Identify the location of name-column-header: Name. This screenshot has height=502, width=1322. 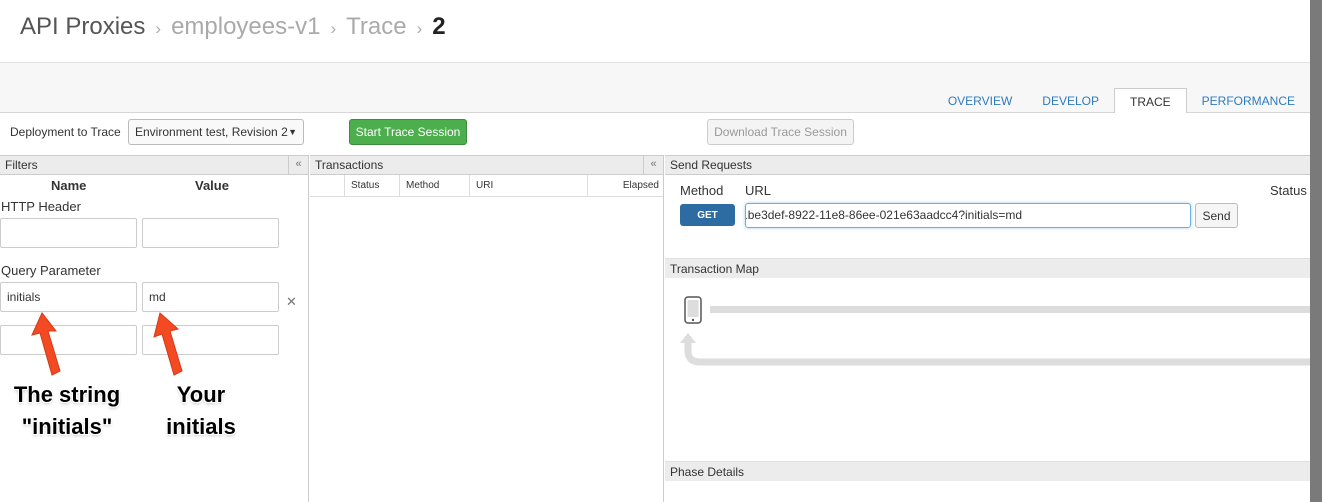
(69, 185).